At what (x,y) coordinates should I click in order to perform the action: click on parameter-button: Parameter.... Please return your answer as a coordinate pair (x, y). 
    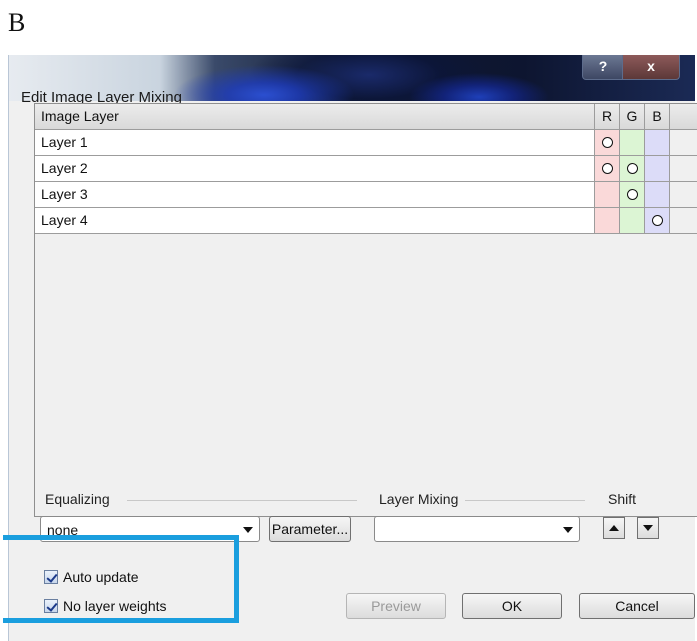
    Looking at the image, I should click on (310, 529).